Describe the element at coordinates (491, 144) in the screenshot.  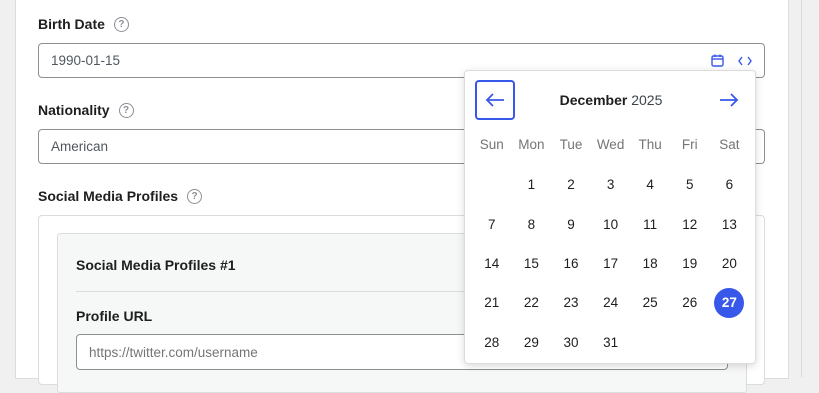
I see `weekday-label: Sun` at that location.